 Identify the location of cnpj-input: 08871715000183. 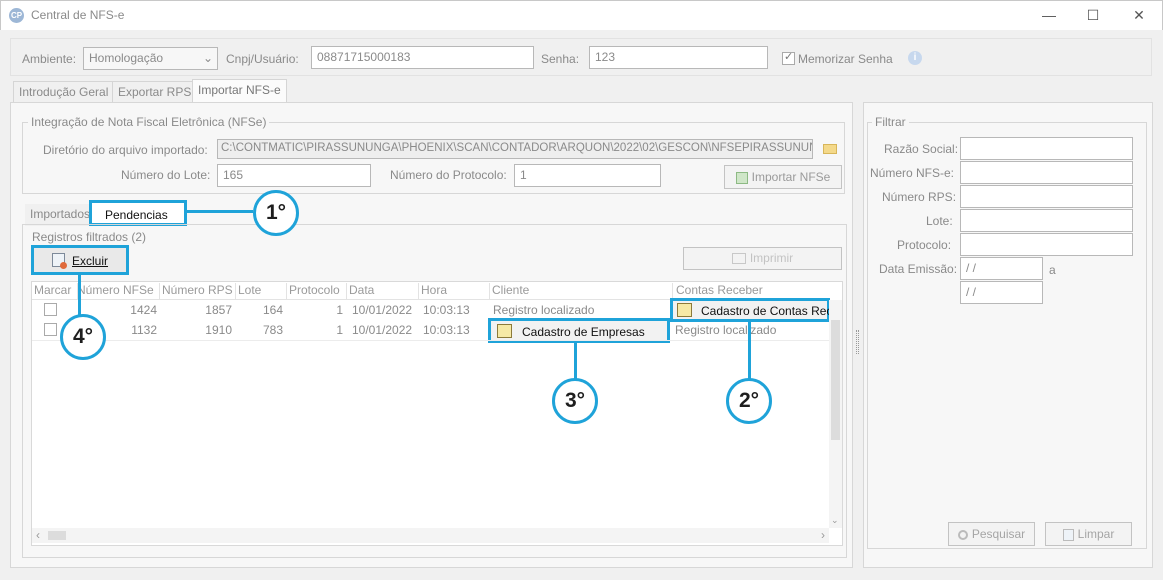
(422, 57).